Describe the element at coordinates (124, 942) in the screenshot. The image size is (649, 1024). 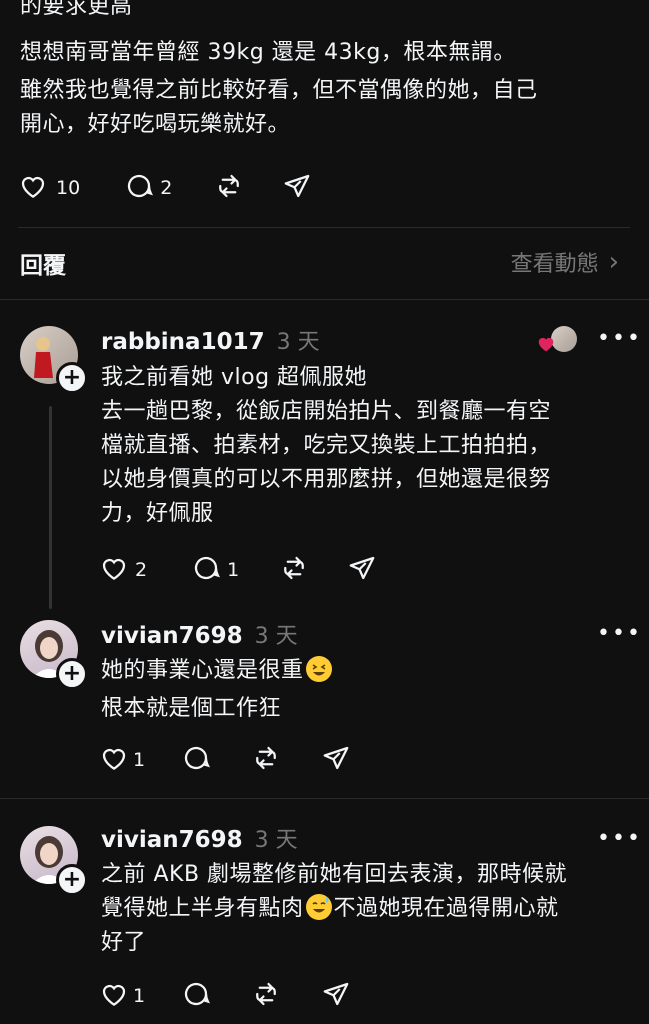
I see `comment-line: 好了` at that location.